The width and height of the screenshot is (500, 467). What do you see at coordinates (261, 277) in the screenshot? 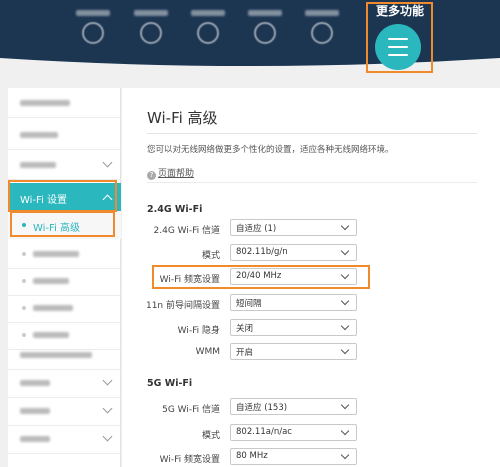
I see `bandwidth-highlight` at bounding box center [261, 277].